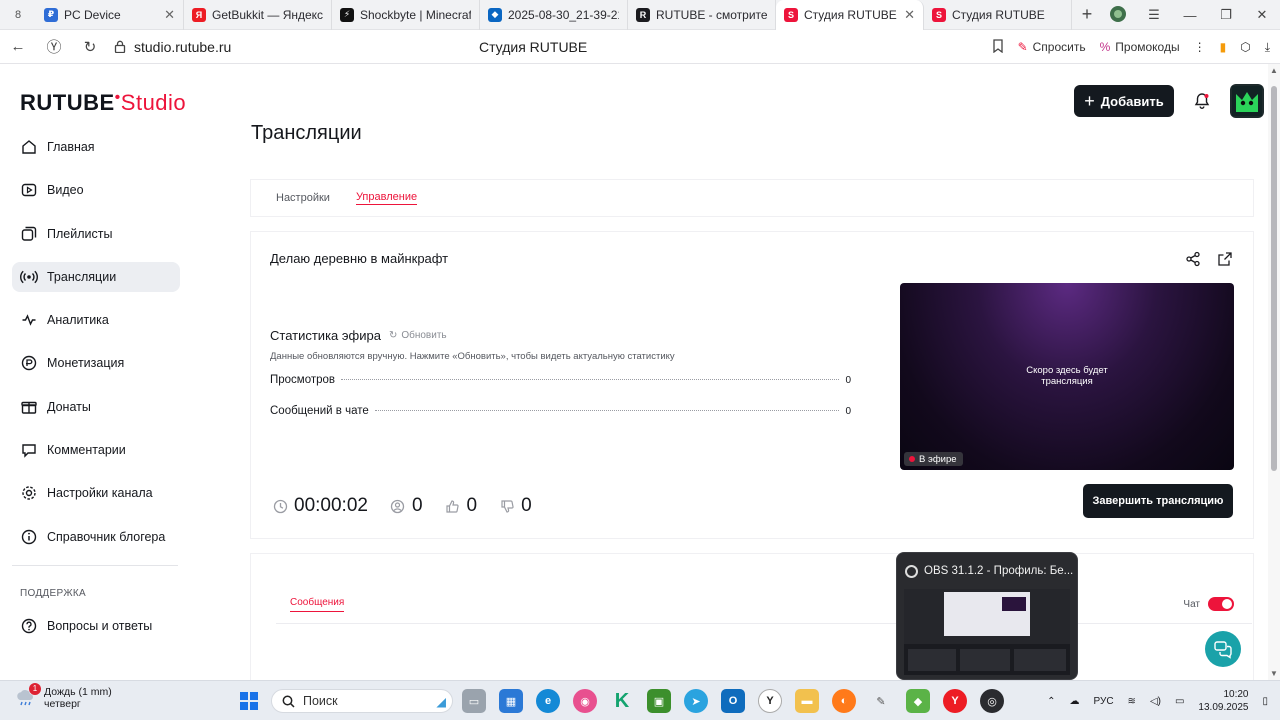  I want to click on chevron-up-icon: ⌃, so click(1051, 701).